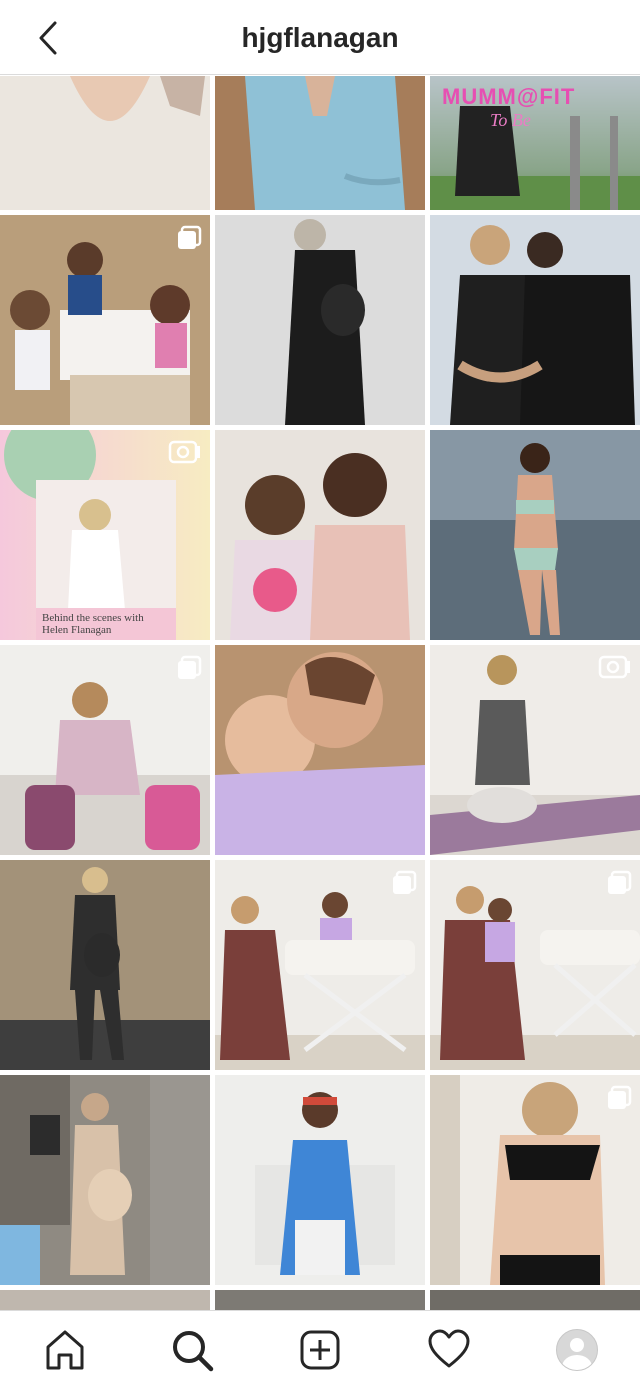 The height and width of the screenshot is (1386, 640). I want to click on post-mumm-fit: MUMM@FIT To Be, so click(535, 143).